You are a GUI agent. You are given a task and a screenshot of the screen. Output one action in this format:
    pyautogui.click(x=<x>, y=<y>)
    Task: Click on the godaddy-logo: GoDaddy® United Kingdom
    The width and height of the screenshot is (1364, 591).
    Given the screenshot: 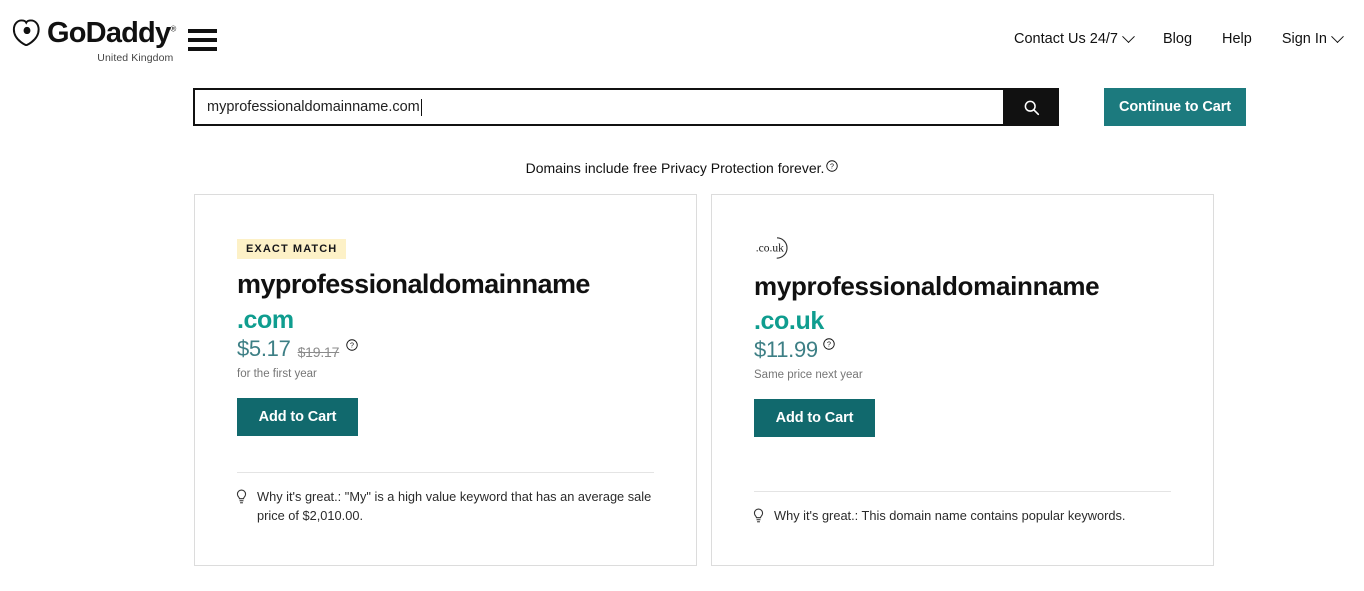 What is the action you would take?
    pyautogui.click(x=94, y=40)
    